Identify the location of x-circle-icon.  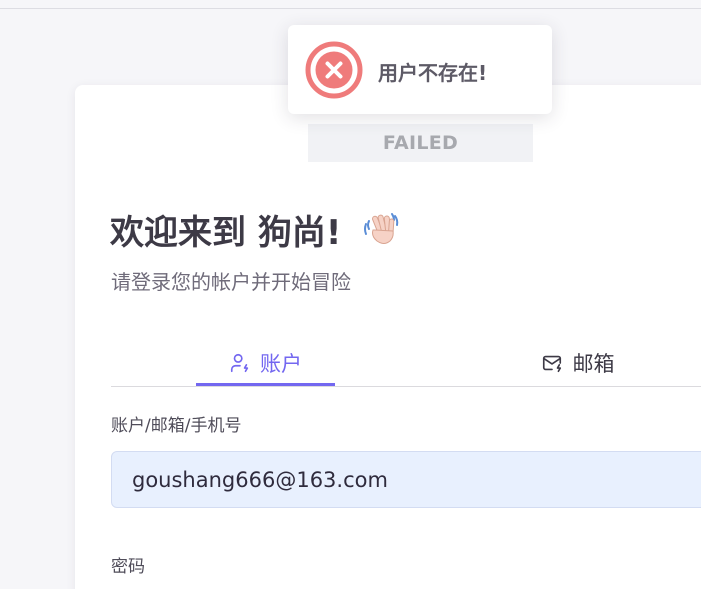
(334, 70).